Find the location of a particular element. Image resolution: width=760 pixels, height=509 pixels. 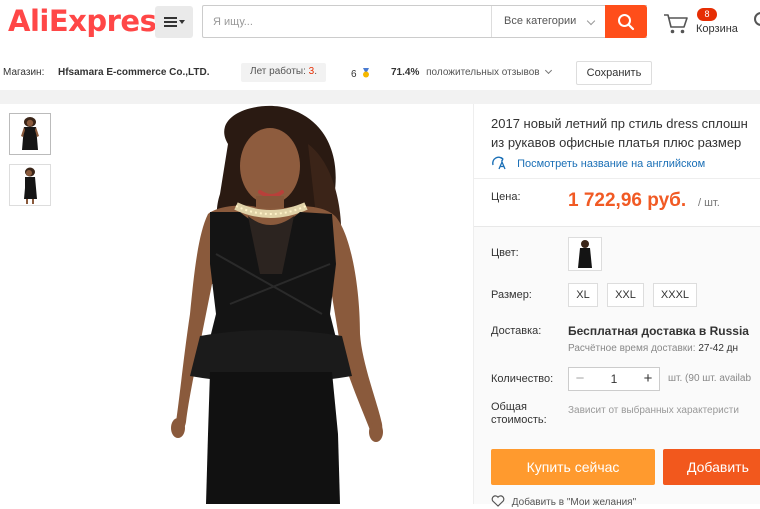

search-button is located at coordinates (626, 21).